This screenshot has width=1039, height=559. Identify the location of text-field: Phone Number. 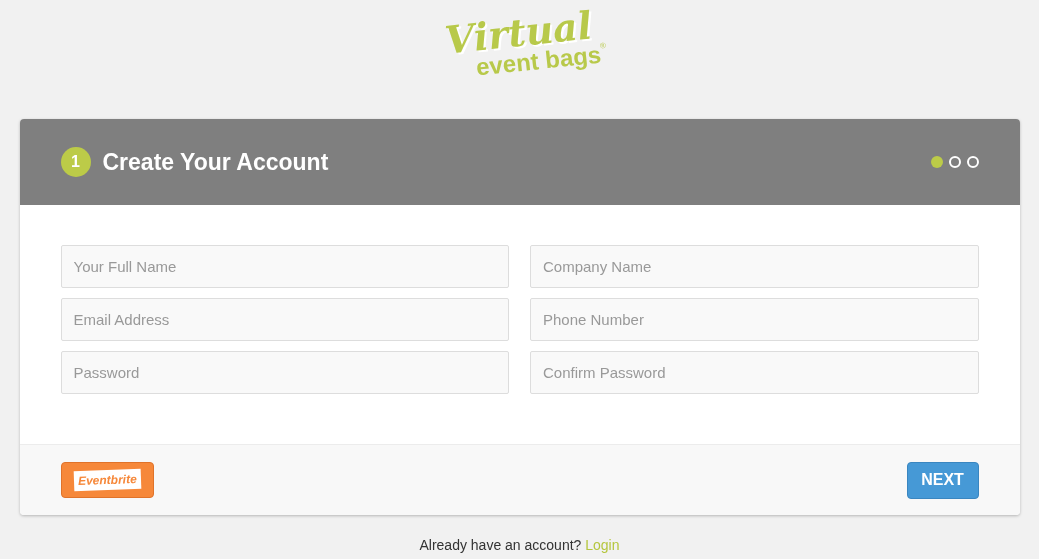
(754, 319).